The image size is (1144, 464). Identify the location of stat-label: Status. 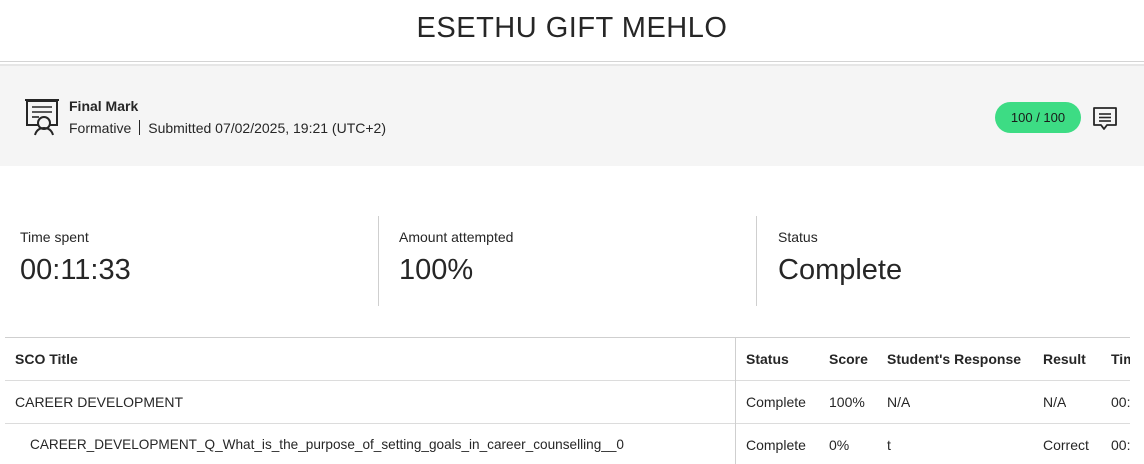
(798, 237).